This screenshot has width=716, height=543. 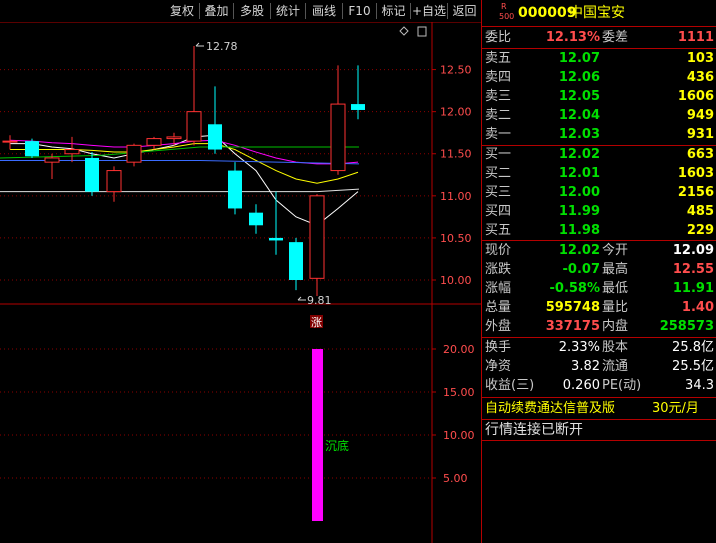 I want to click on price-tick-label: 12.00, so click(x=456, y=112).